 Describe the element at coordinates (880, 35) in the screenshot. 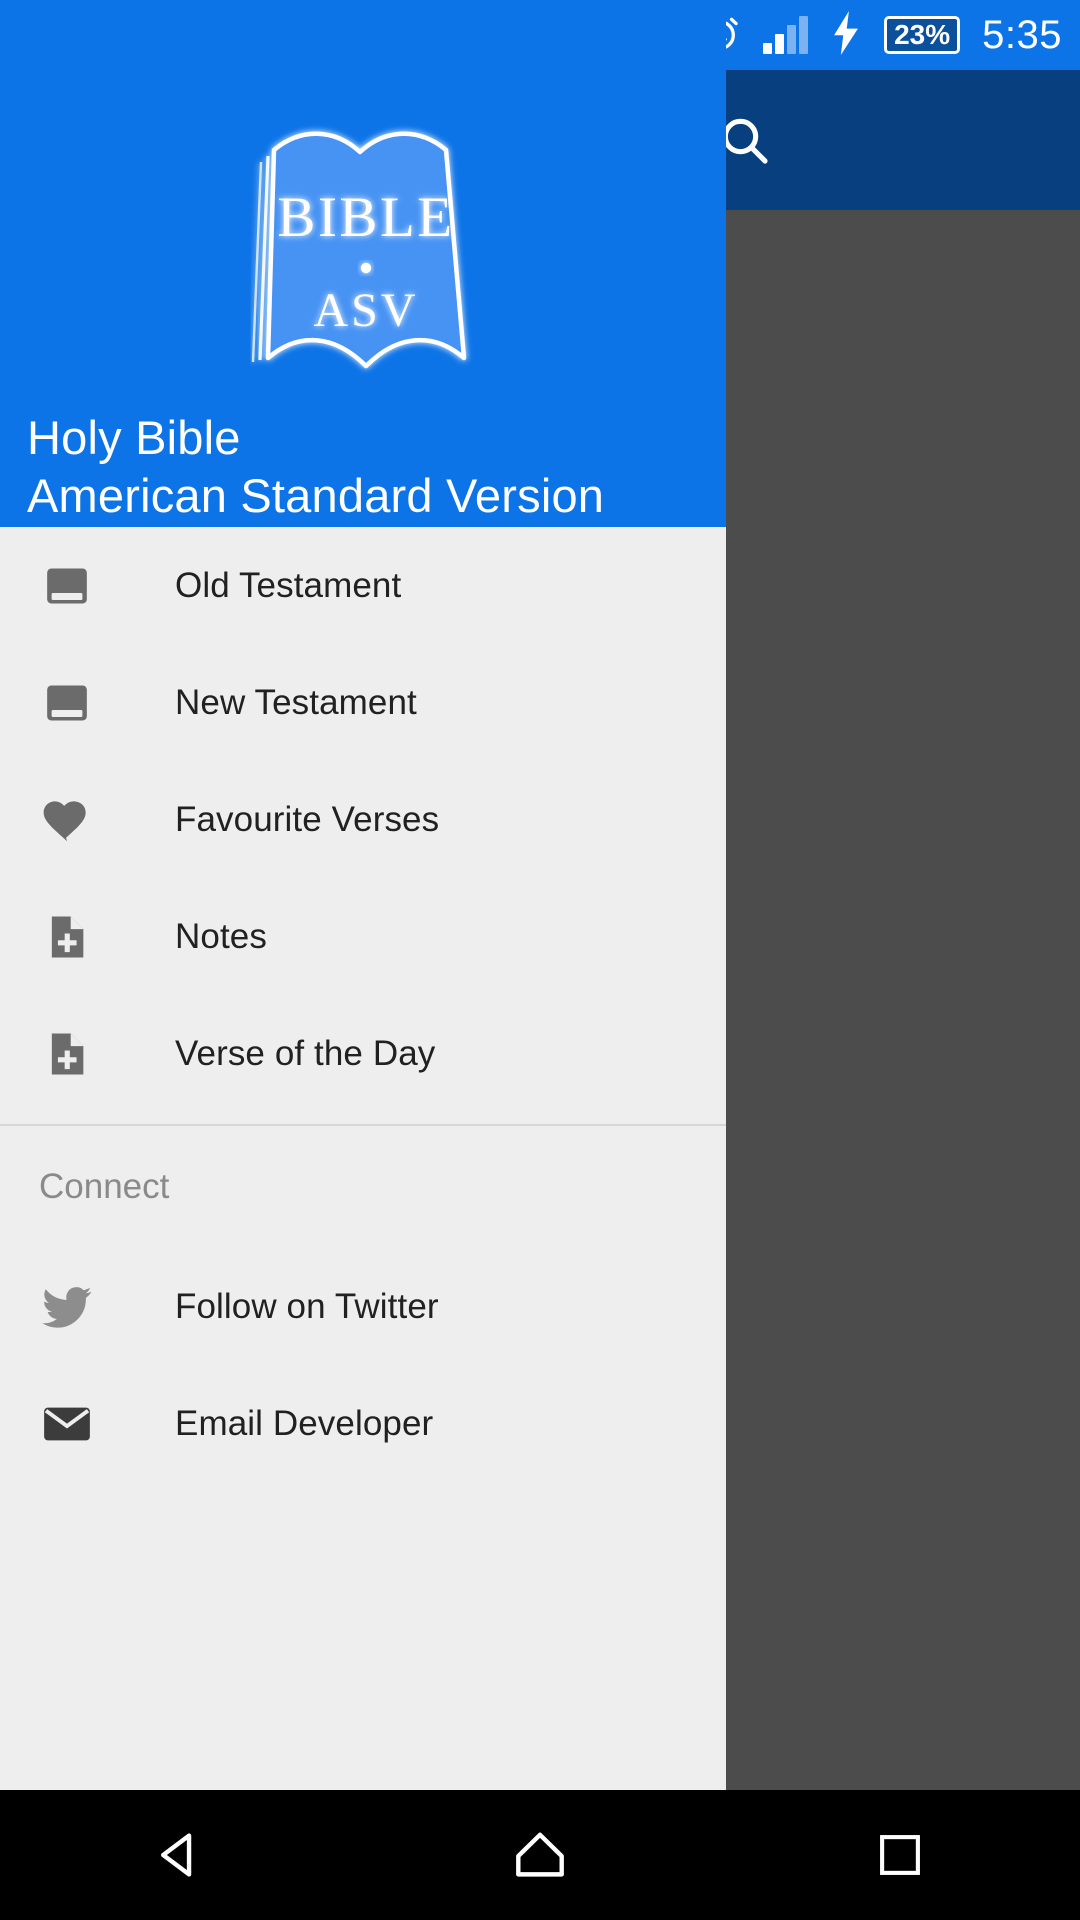

I see `status-bar-right-icons: 23% 5:35` at that location.